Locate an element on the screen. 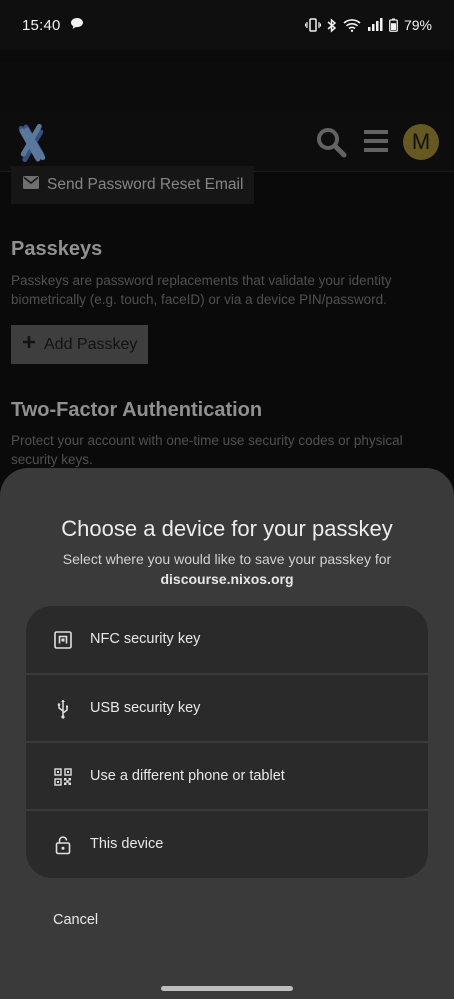 The image size is (454, 999). option-different-phone: Use a different phone or tablet is located at coordinates (227, 777).